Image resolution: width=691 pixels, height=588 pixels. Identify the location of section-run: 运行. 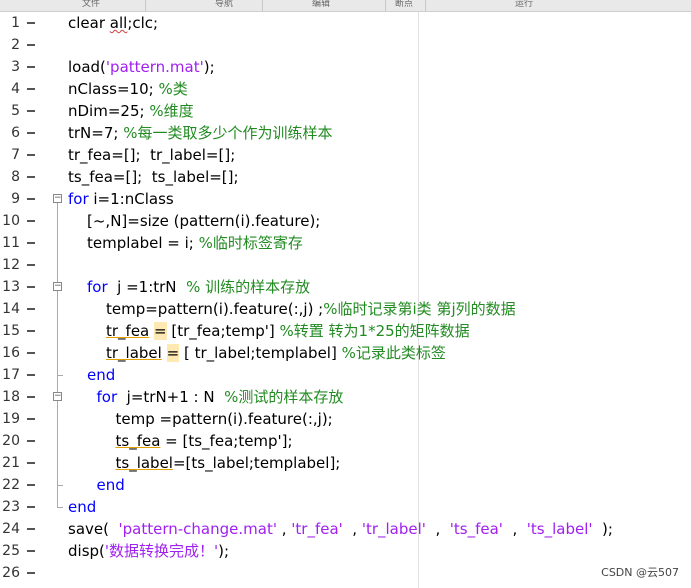
(524, 5).